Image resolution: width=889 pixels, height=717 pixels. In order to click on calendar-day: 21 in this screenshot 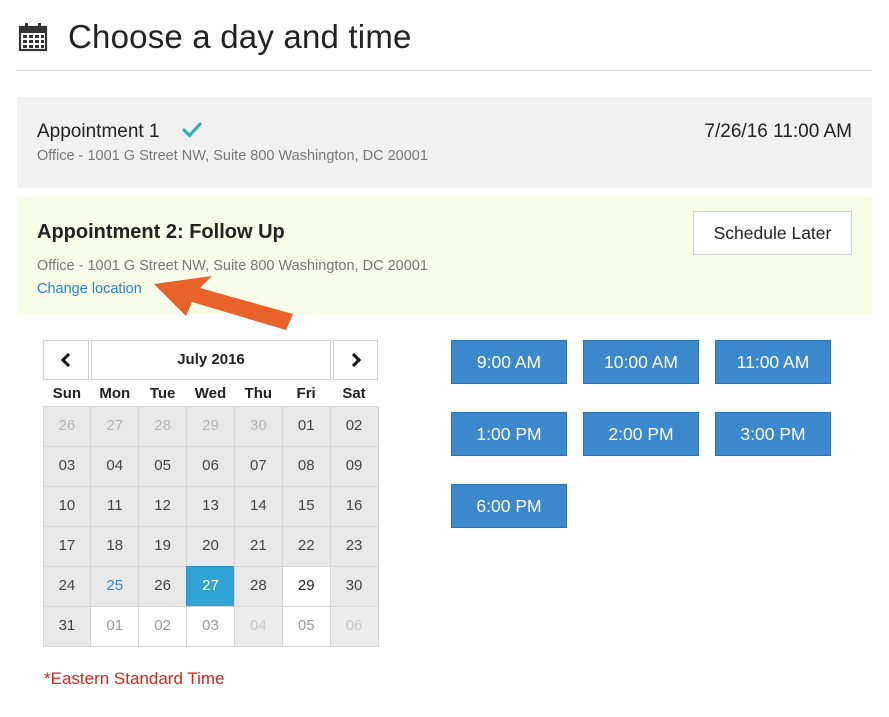, I will do `click(258, 546)`.